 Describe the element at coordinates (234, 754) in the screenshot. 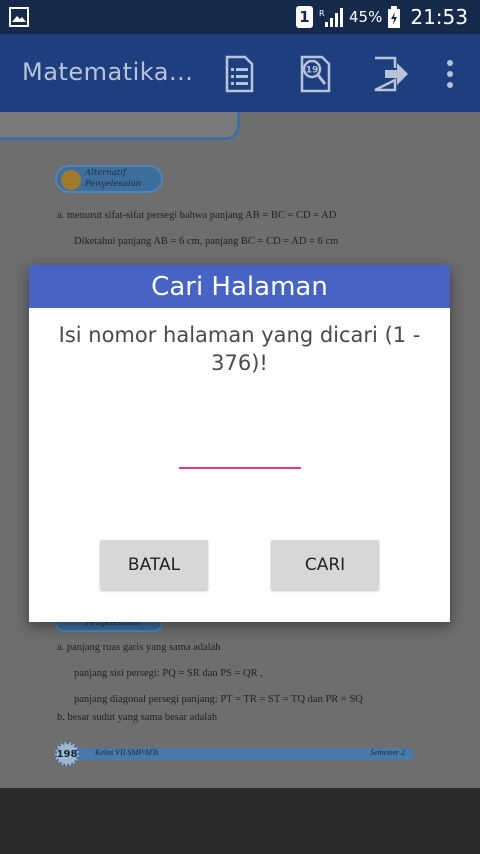

I see `page-footer: 198 Kelas VII SMP/MTs Semester 2` at that location.